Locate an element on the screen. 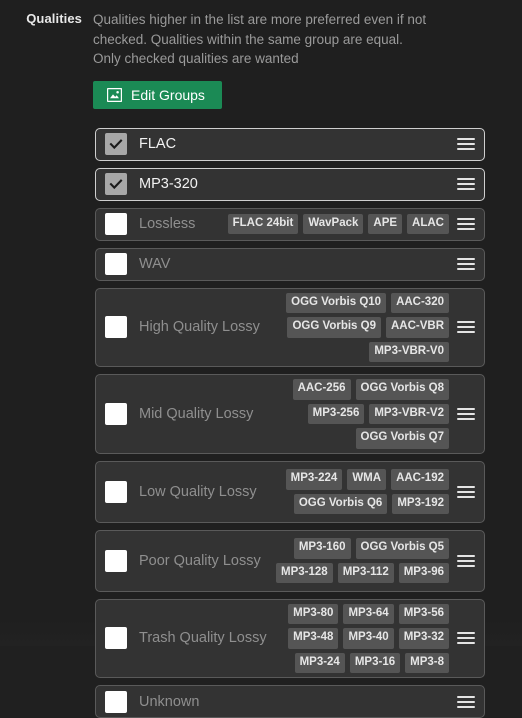 The width and height of the screenshot is (522, 718). quality-tag: MP3-160 is located at coordinates (322, 548).